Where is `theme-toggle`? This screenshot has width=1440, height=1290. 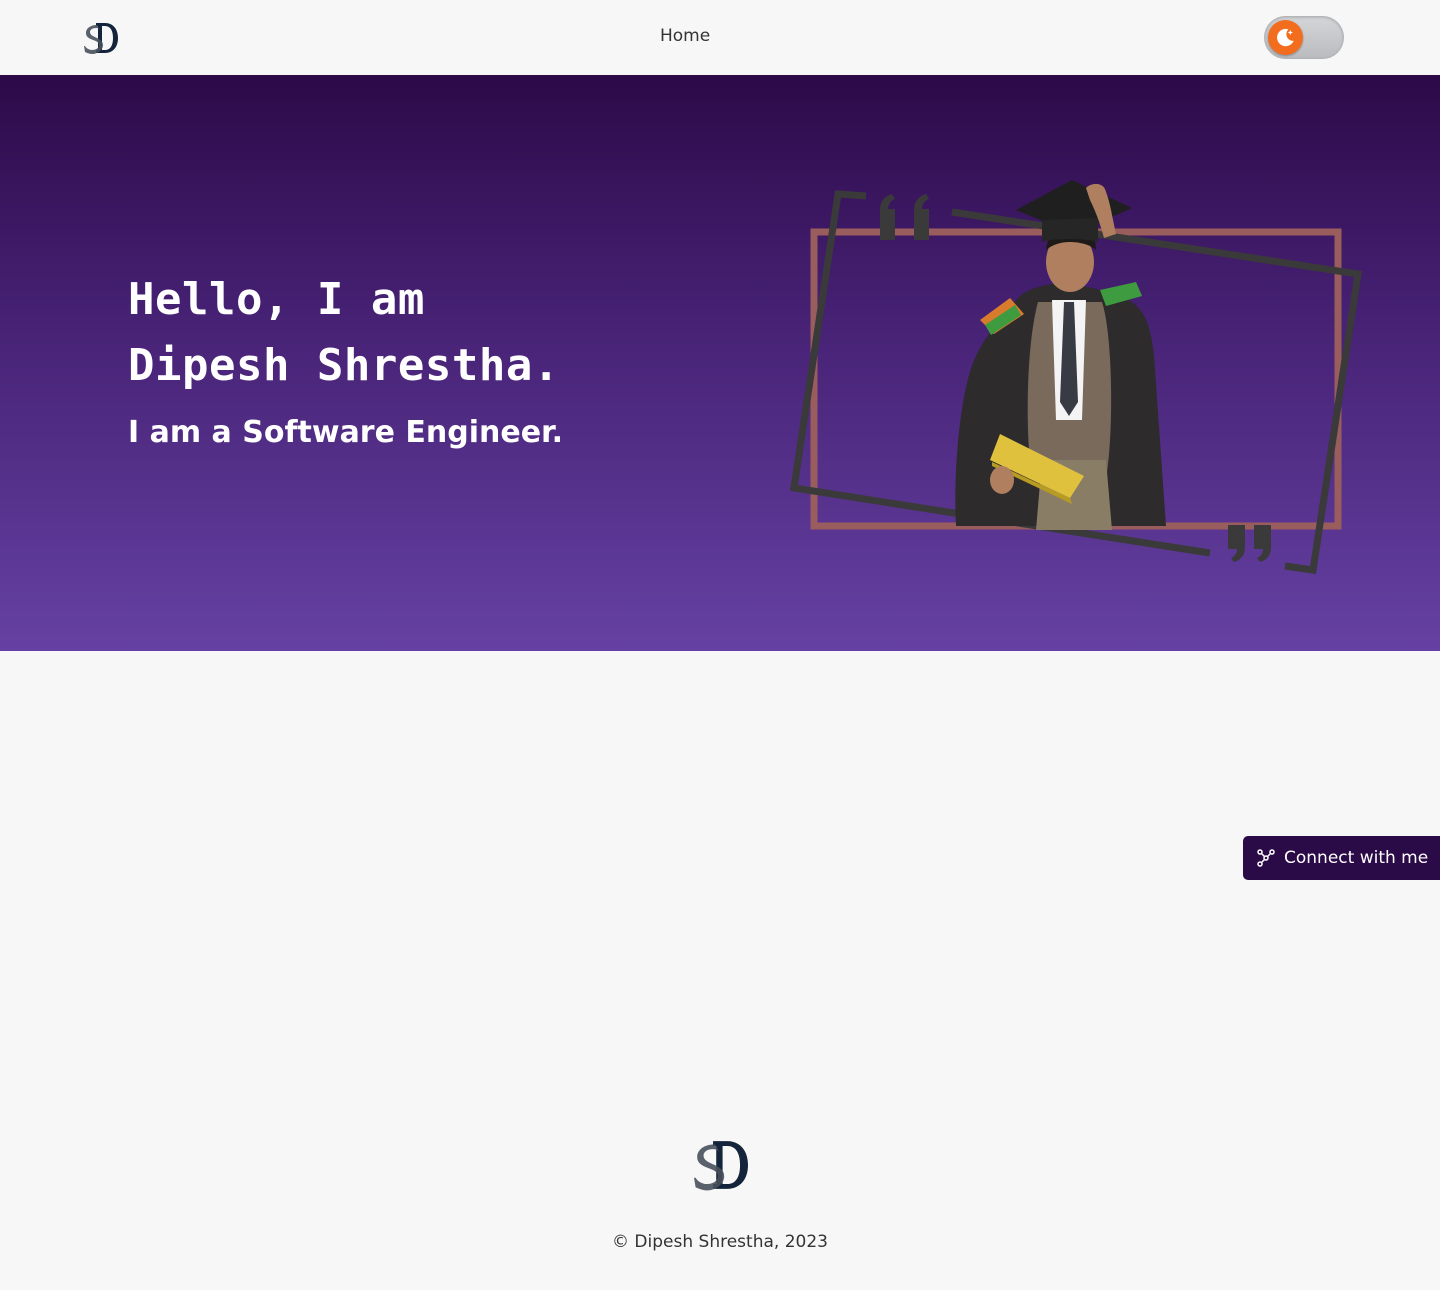 theme-toggle is located at coordinates (1304, 37).